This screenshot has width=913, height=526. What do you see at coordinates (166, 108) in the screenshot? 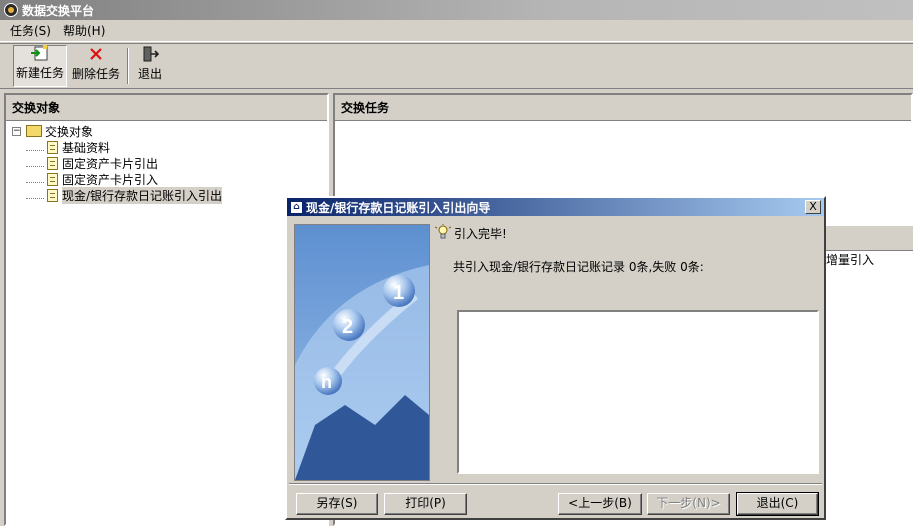
I see `exchange-object-header: 交换对象` at bounding box center [166, 108].